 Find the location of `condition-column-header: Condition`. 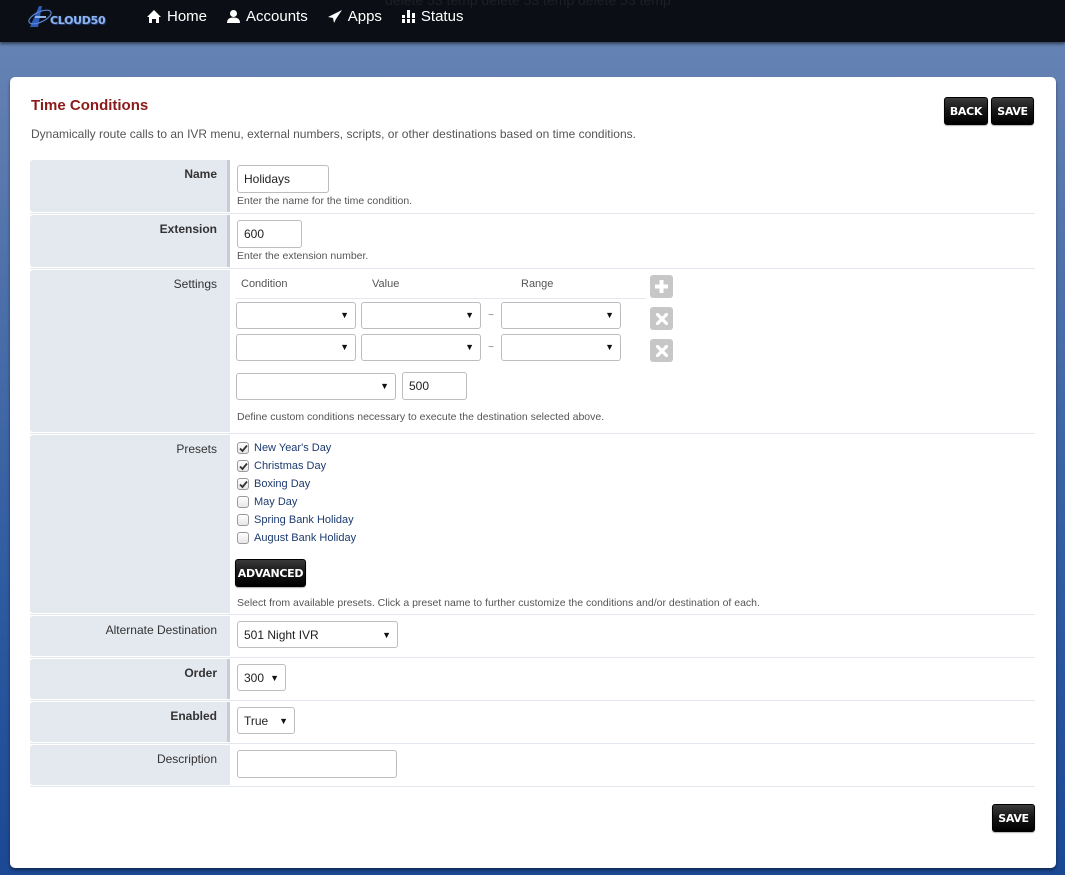

condition-column-header: Condition is located at coordinates (264, 283).